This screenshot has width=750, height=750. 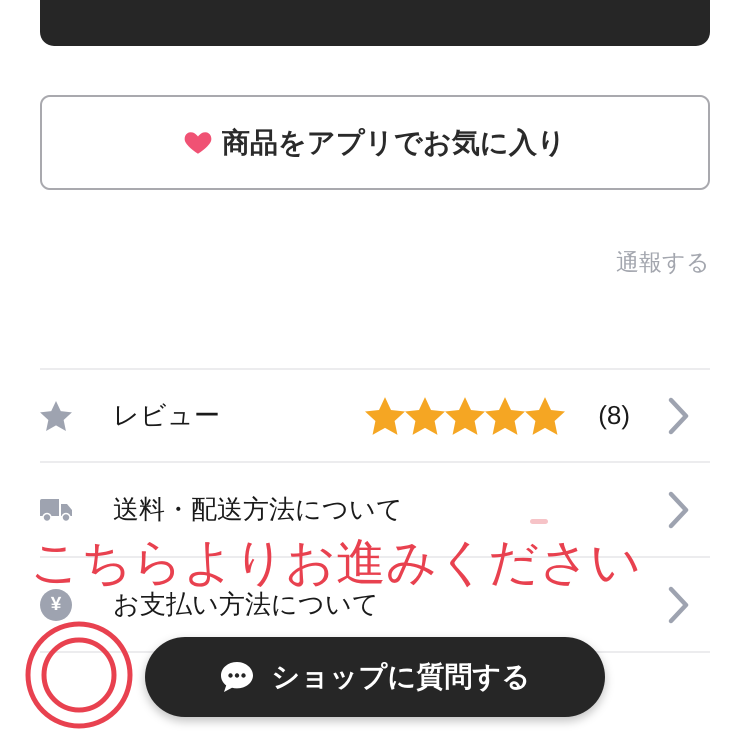 I want to click on truck-icon, so click(x=56, y=510).